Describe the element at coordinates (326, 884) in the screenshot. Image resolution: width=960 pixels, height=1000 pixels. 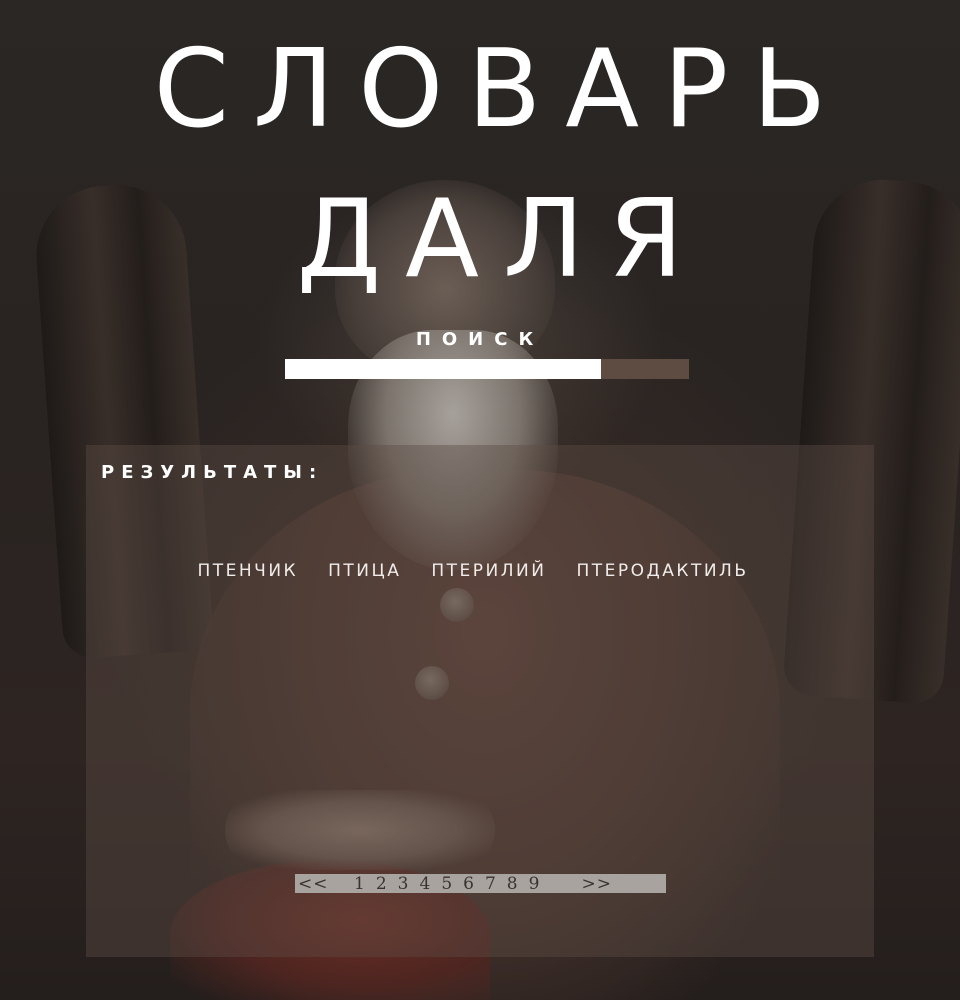
I see `pagination-prev-button: <<` at that location.